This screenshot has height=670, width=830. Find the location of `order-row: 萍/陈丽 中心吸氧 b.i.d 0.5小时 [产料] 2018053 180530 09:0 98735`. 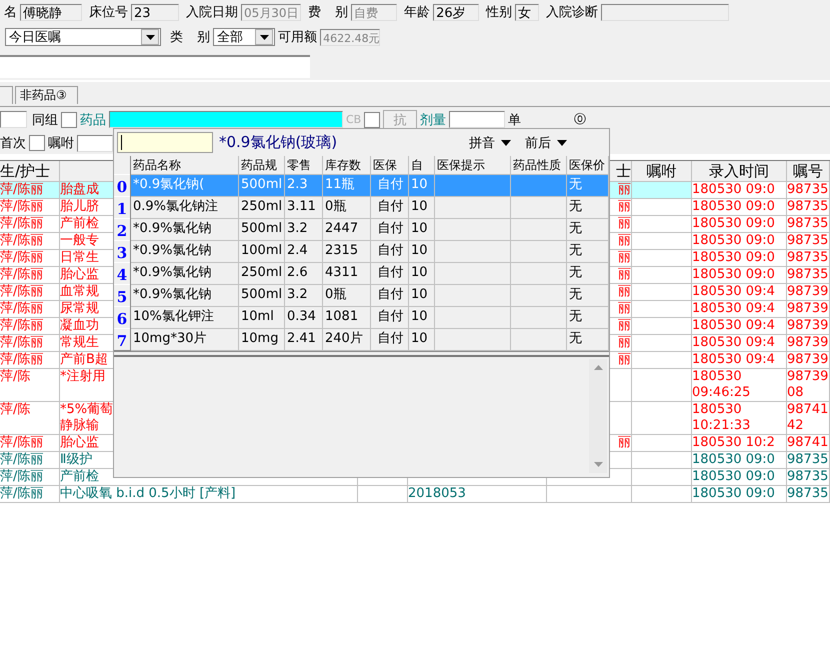

order-row: 萍/陈丽 中心吸氧 b.i.d 0.5小时 [产料] 2018053 180530 09:0 98735 is located at coordinates (415, 494).